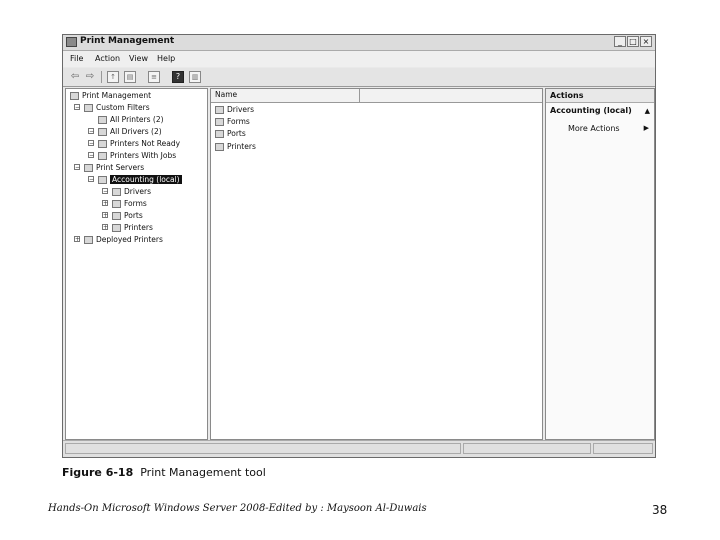  What do you see at coordinates (376, 96) in the screenshot?
I see `list-column-header: Name` at bounding box center [376, 96].